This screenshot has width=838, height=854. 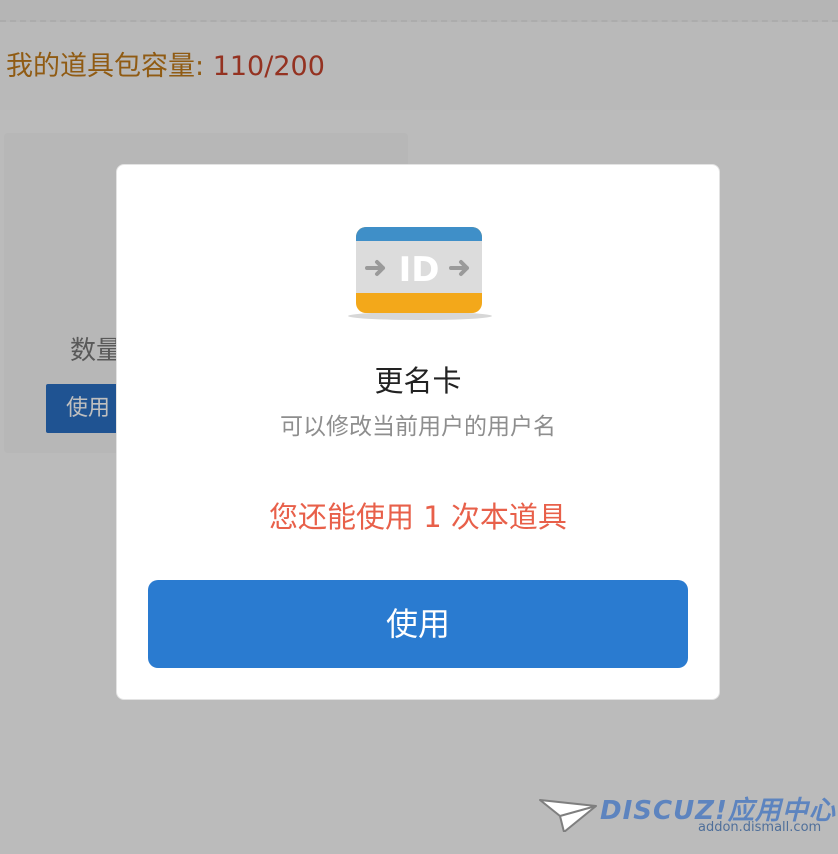 I want to click on use-button: 使用, so click(x=418, y=624).